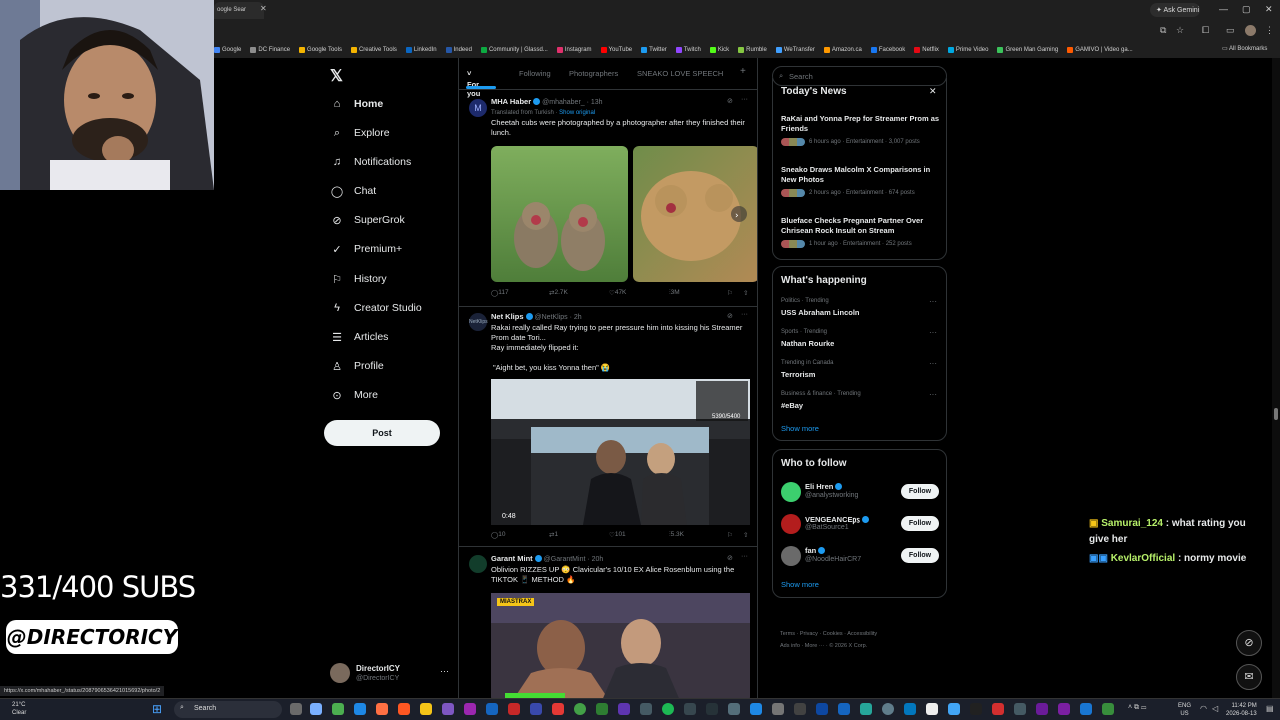 The height and width of the screenshot is (720, 1280). I want to click on bookmark-item: Prime Video, so click(967, 50).